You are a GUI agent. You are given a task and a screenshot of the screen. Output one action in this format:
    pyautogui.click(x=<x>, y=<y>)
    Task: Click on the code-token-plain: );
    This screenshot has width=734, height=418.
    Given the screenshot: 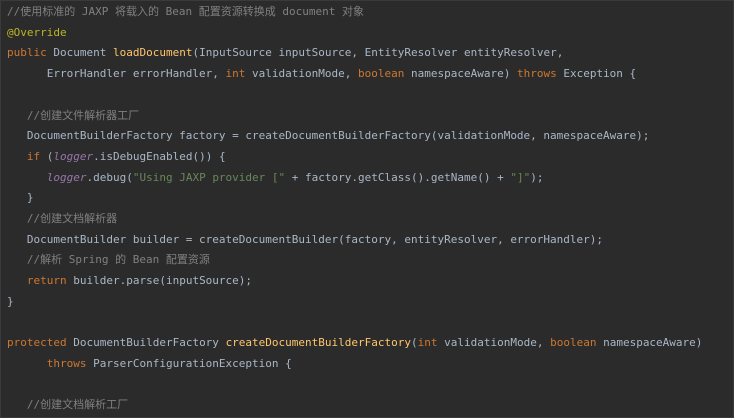 What is the action you would take?
    pyautogui.click(x=537, y=177)
    